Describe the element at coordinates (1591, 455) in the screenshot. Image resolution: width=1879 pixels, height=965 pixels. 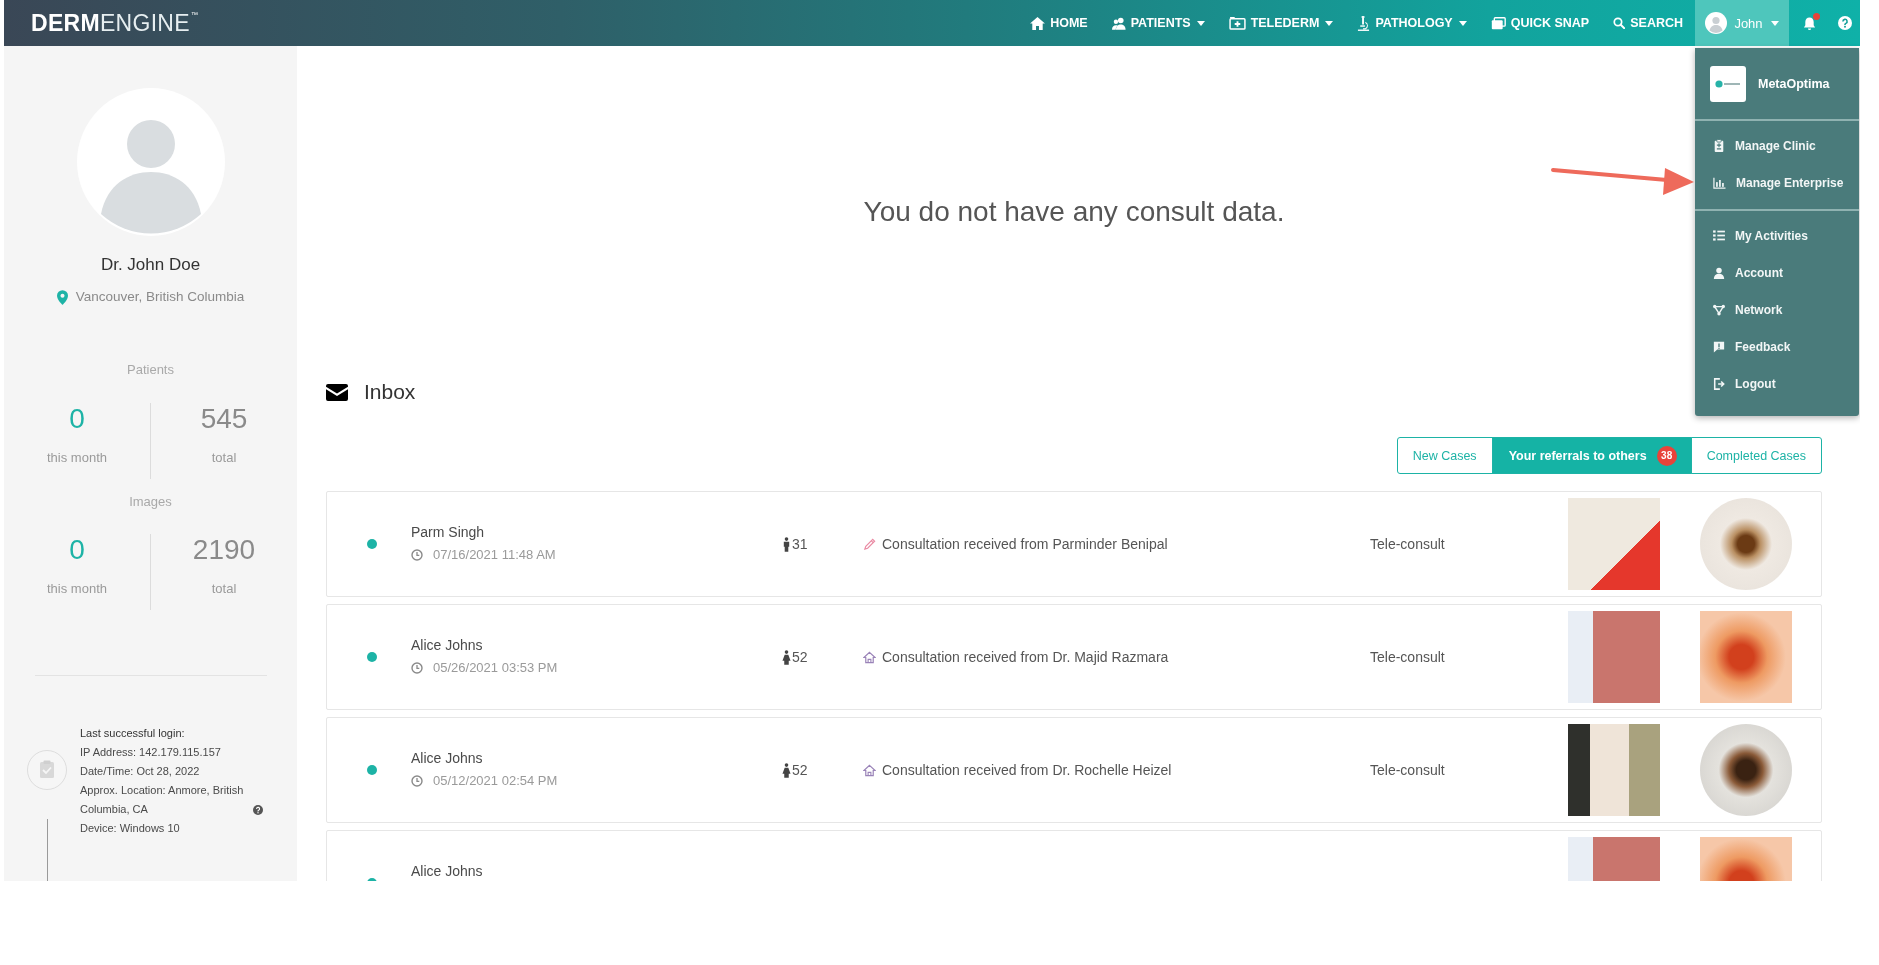
I see `case-filter-tab: Your referrals to others 38` at that location.